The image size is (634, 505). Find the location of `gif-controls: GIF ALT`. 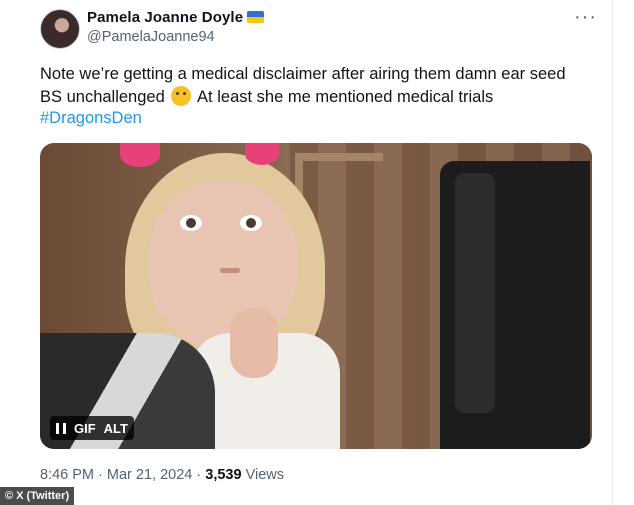

gif-controls: GIF ALT is located at coordinates (92, 428).